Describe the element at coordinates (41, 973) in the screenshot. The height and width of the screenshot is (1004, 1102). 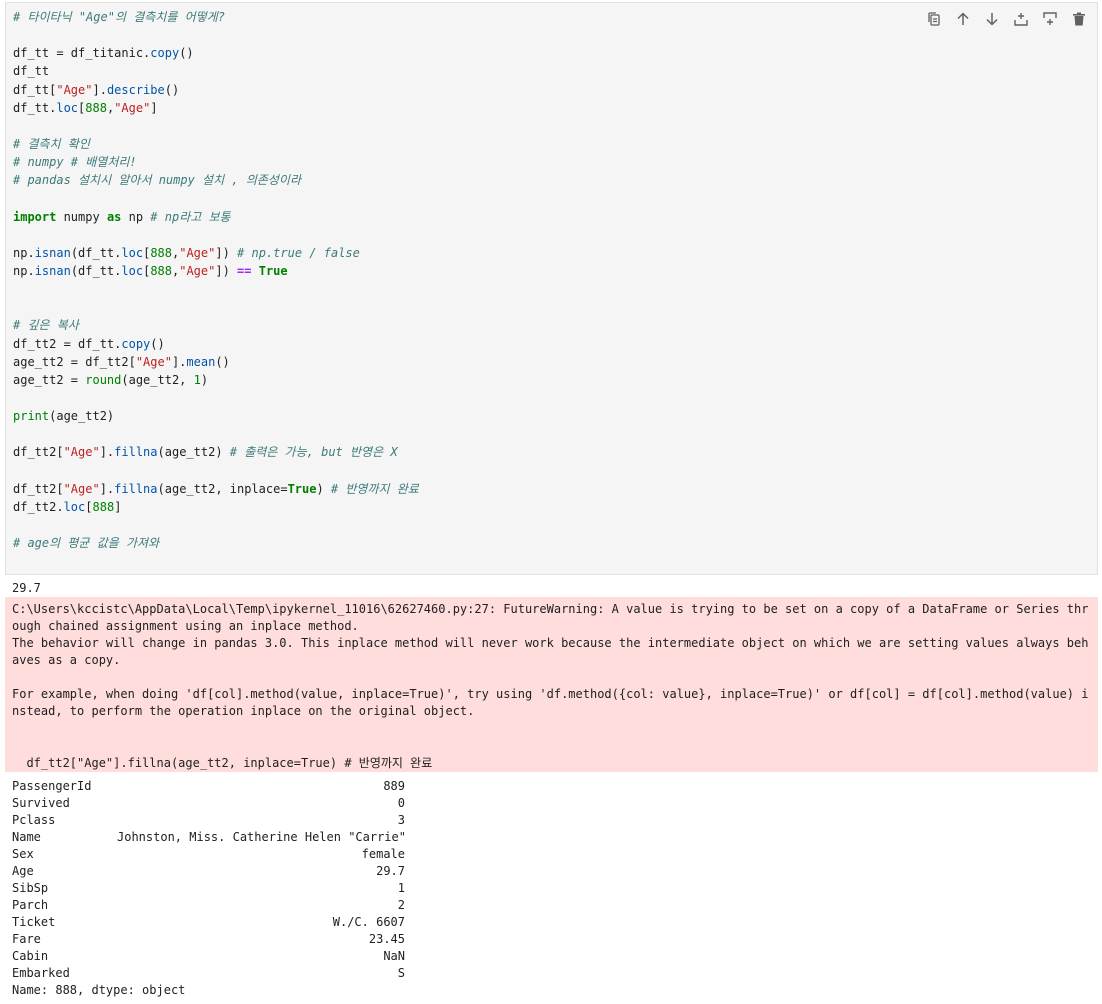
I see `series-key: Embarked` at that location.